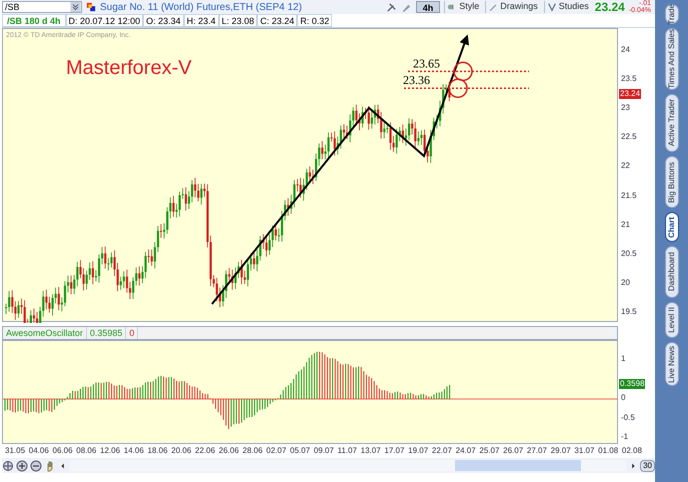  Describe the element at coordinates (45, 333) in the screenshot. I see `study-name: AwesomeOscillator` at that location.